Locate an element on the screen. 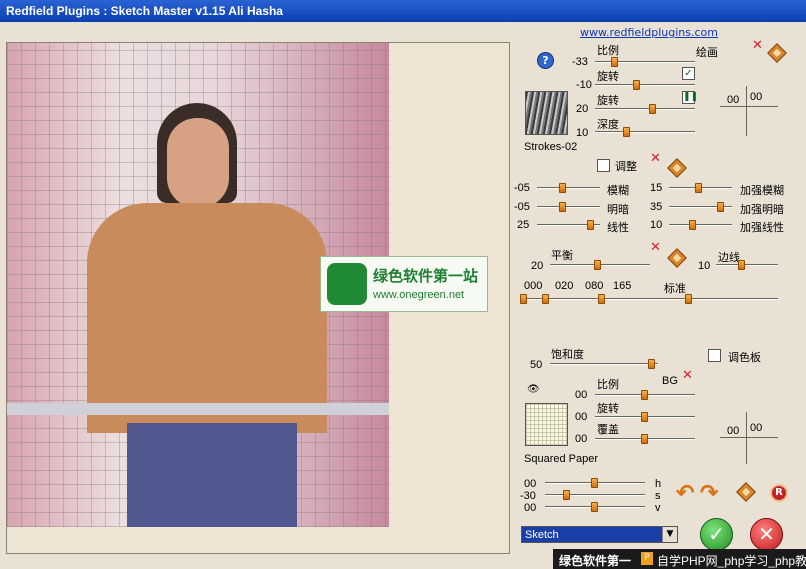 Image resolution: width=806 pixels, height=569 pixels. cross2-vertical is located at coordinates (746, 438).